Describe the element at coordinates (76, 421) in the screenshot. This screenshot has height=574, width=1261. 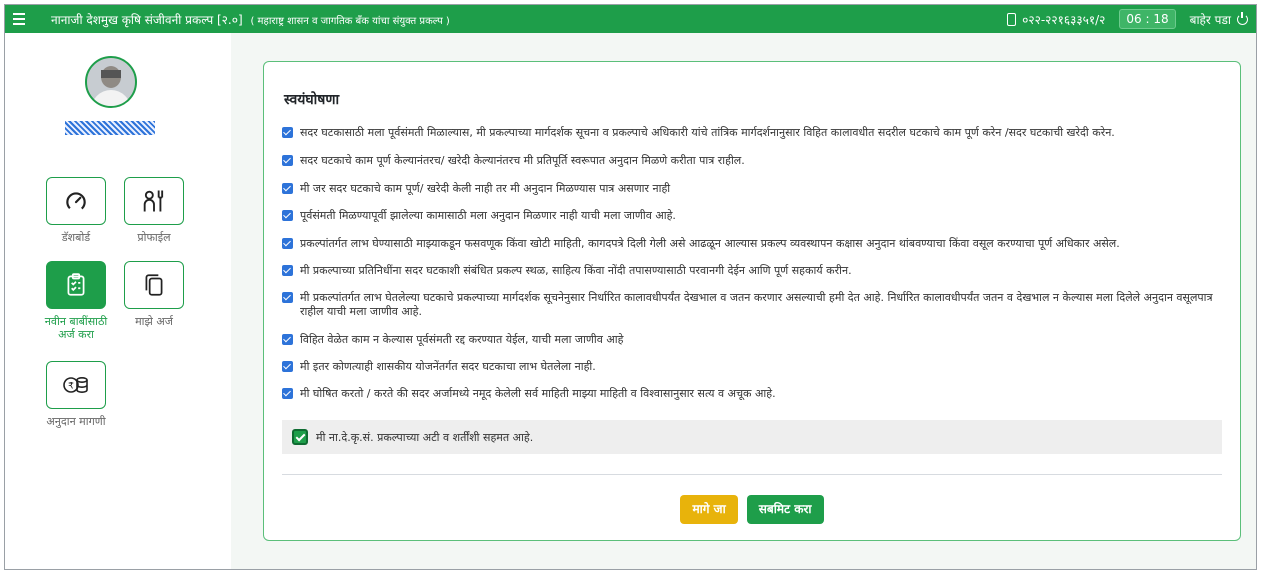
I see `sidebar-item-label: अनुदान मागणी` at that location.